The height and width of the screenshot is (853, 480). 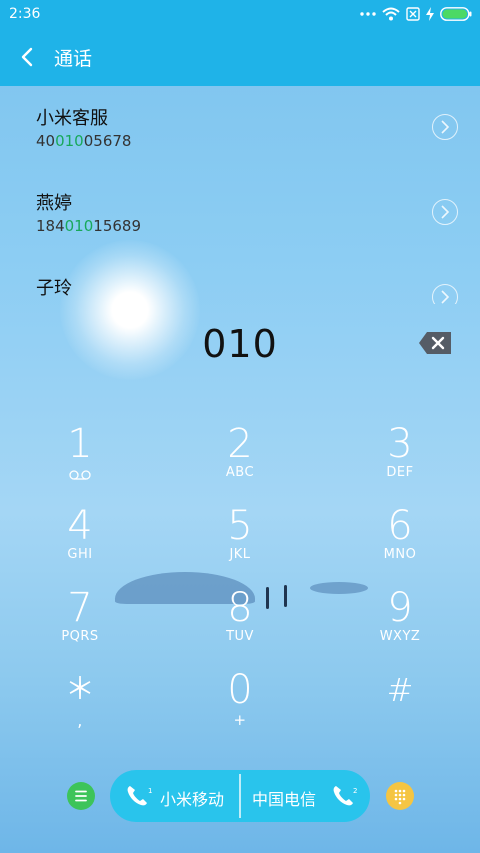 I want to click on key-letters: PQRS, so click(x=80, y=636).